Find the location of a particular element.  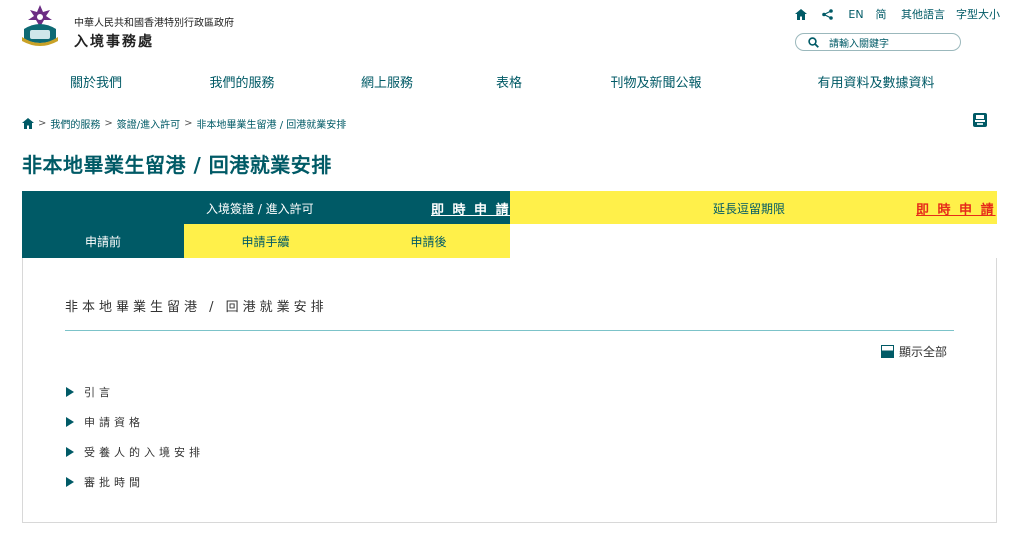

accordion-item-eligibility: 申請資格 is located at coordinates (105, 422).